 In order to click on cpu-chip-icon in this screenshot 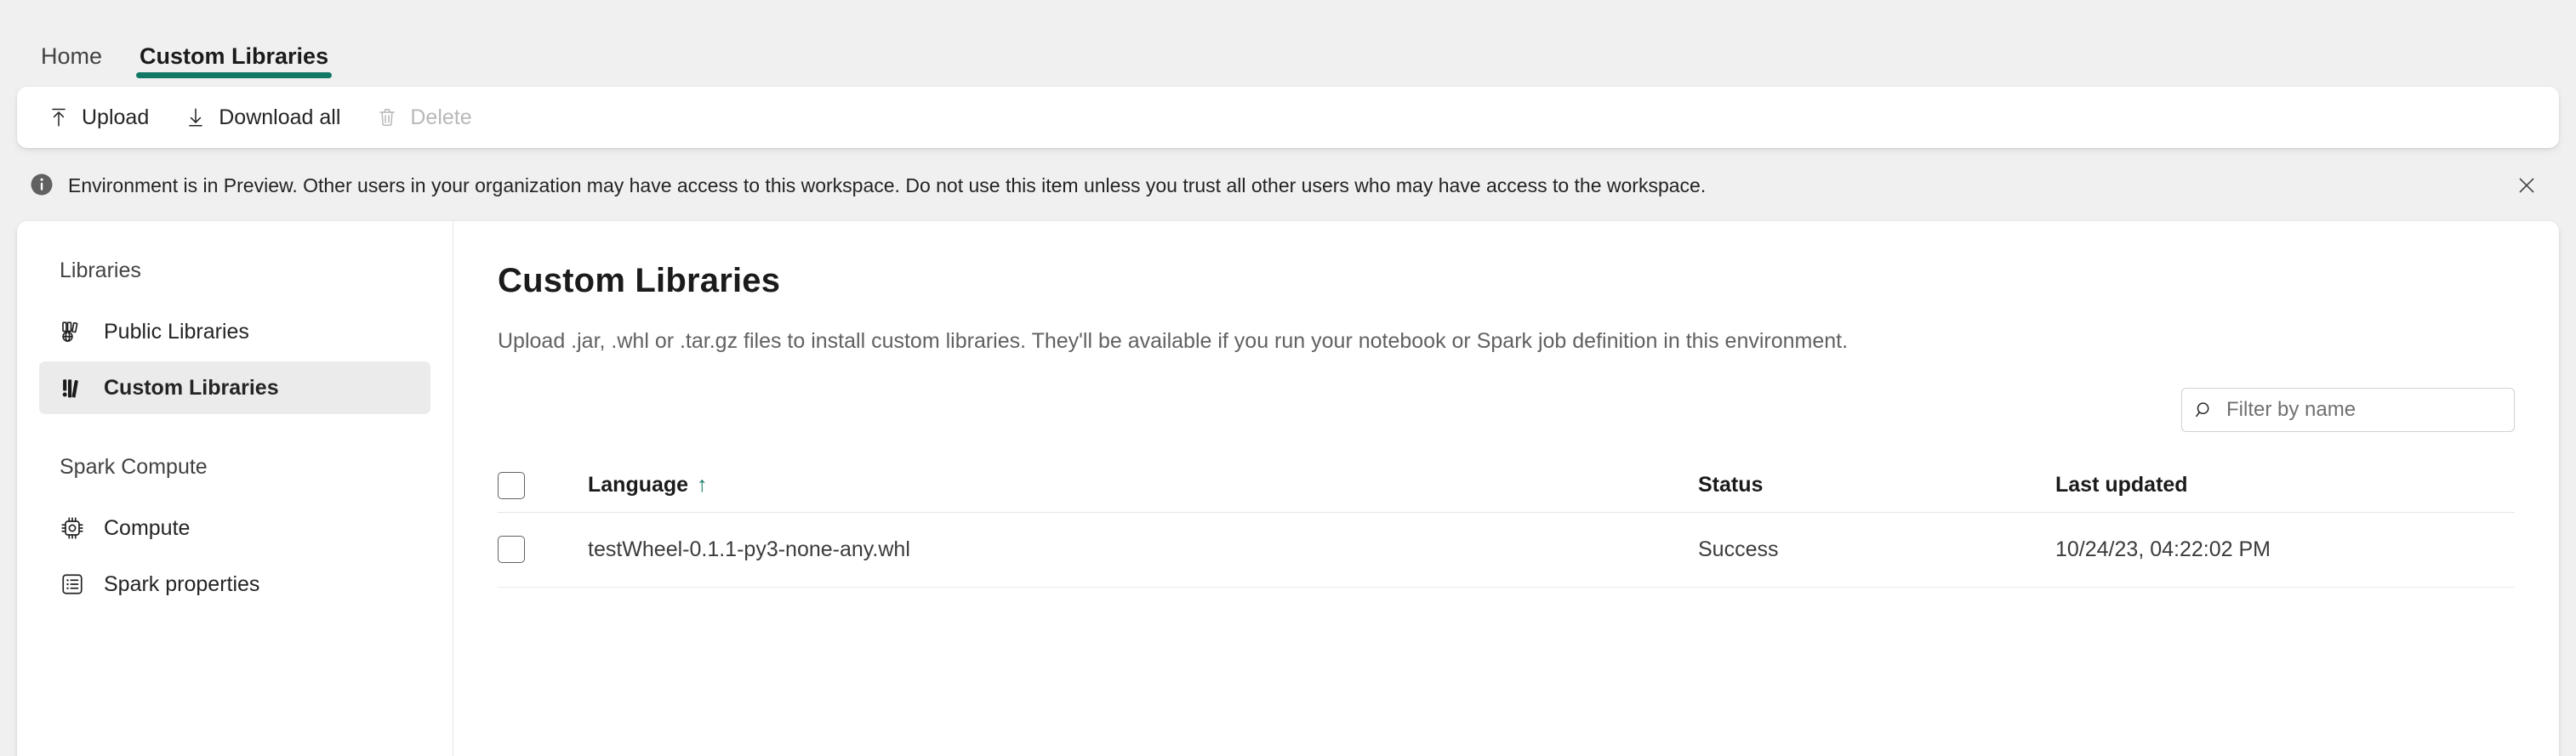, I will do `click(72, 528)`.